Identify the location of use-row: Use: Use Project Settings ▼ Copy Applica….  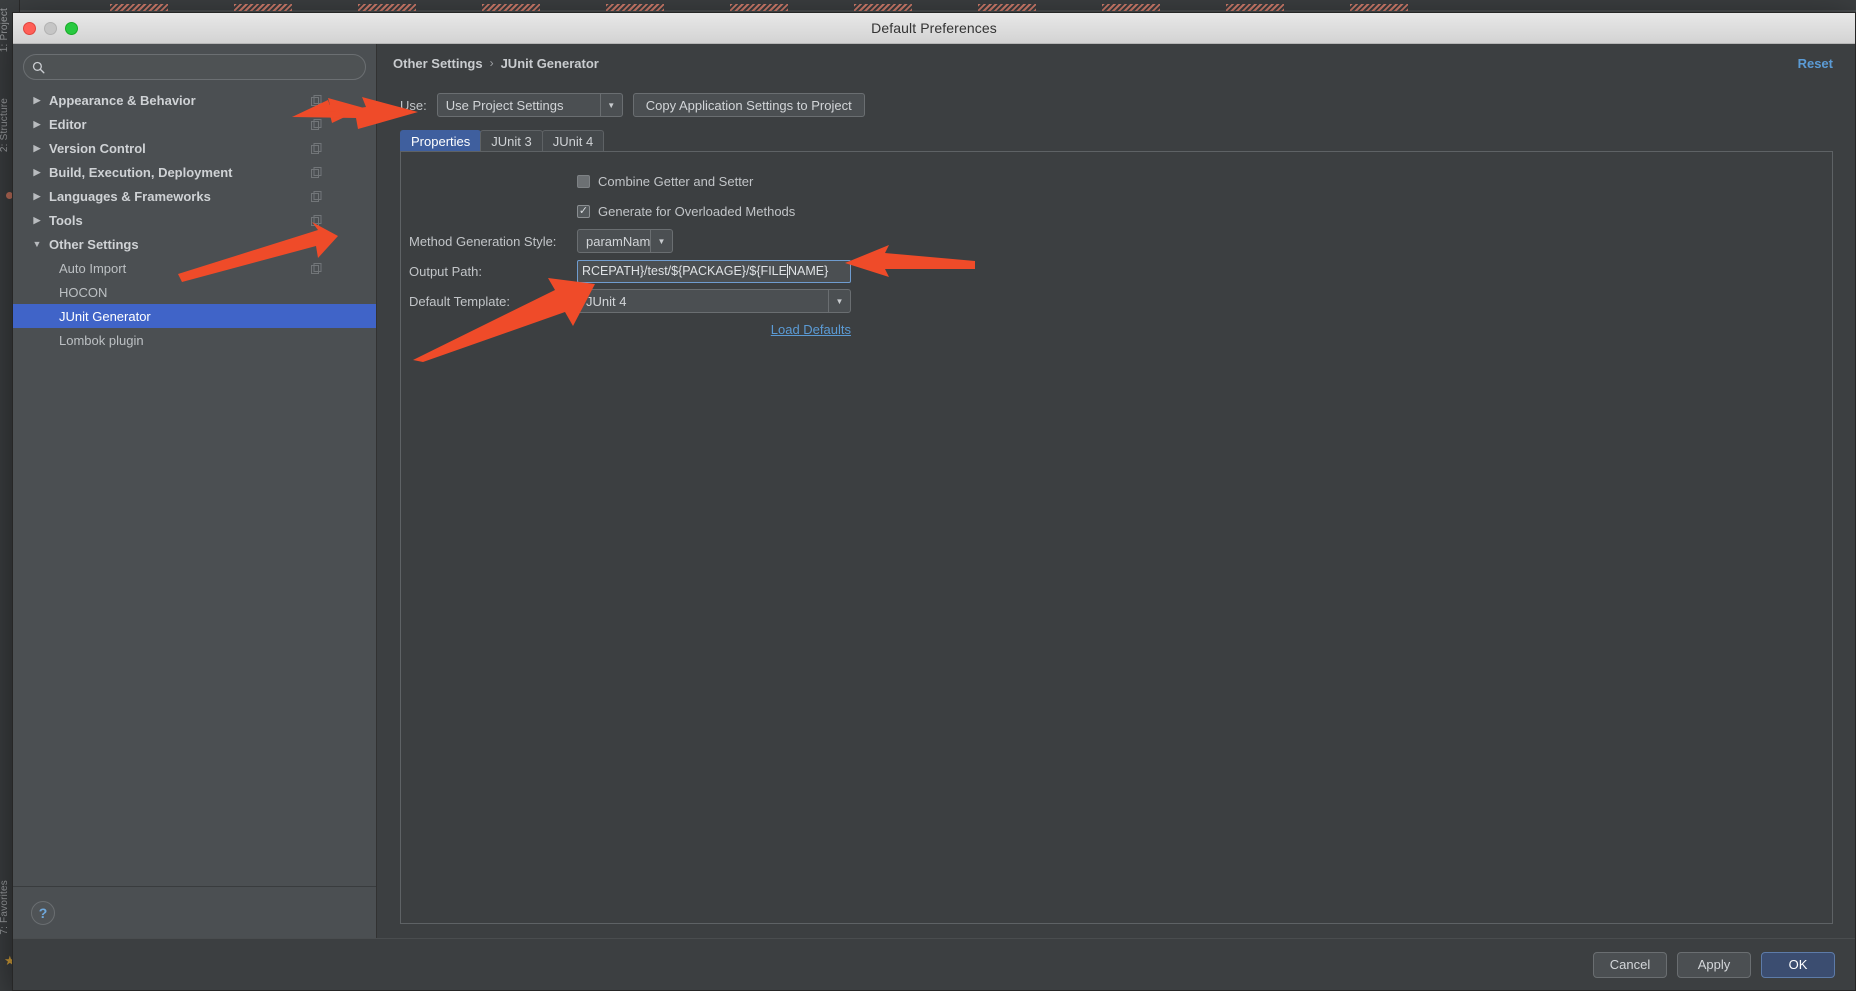
(1116, 105).